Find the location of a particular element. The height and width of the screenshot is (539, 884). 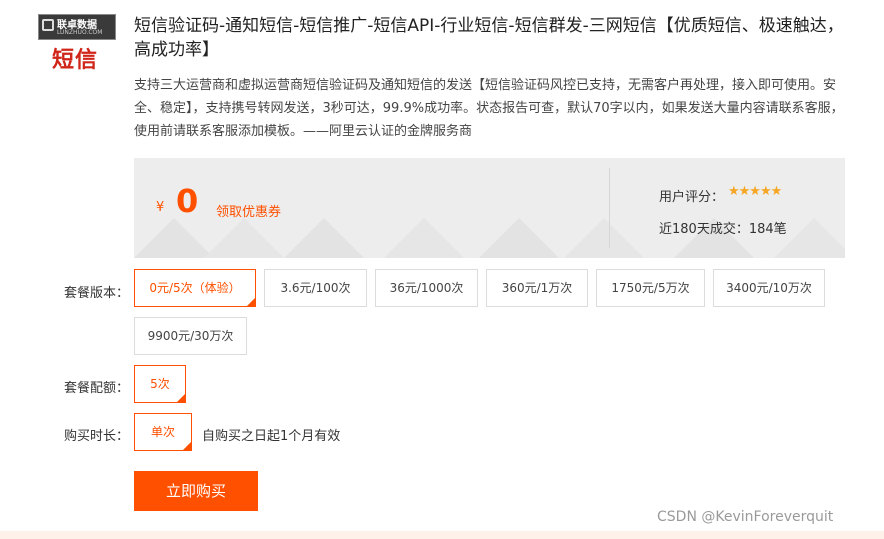

price-panel: ¥ 0 领取优惠券 用户评分： ★★★★★ 近180天成交：184笔 is located at coordinates (489, 208).